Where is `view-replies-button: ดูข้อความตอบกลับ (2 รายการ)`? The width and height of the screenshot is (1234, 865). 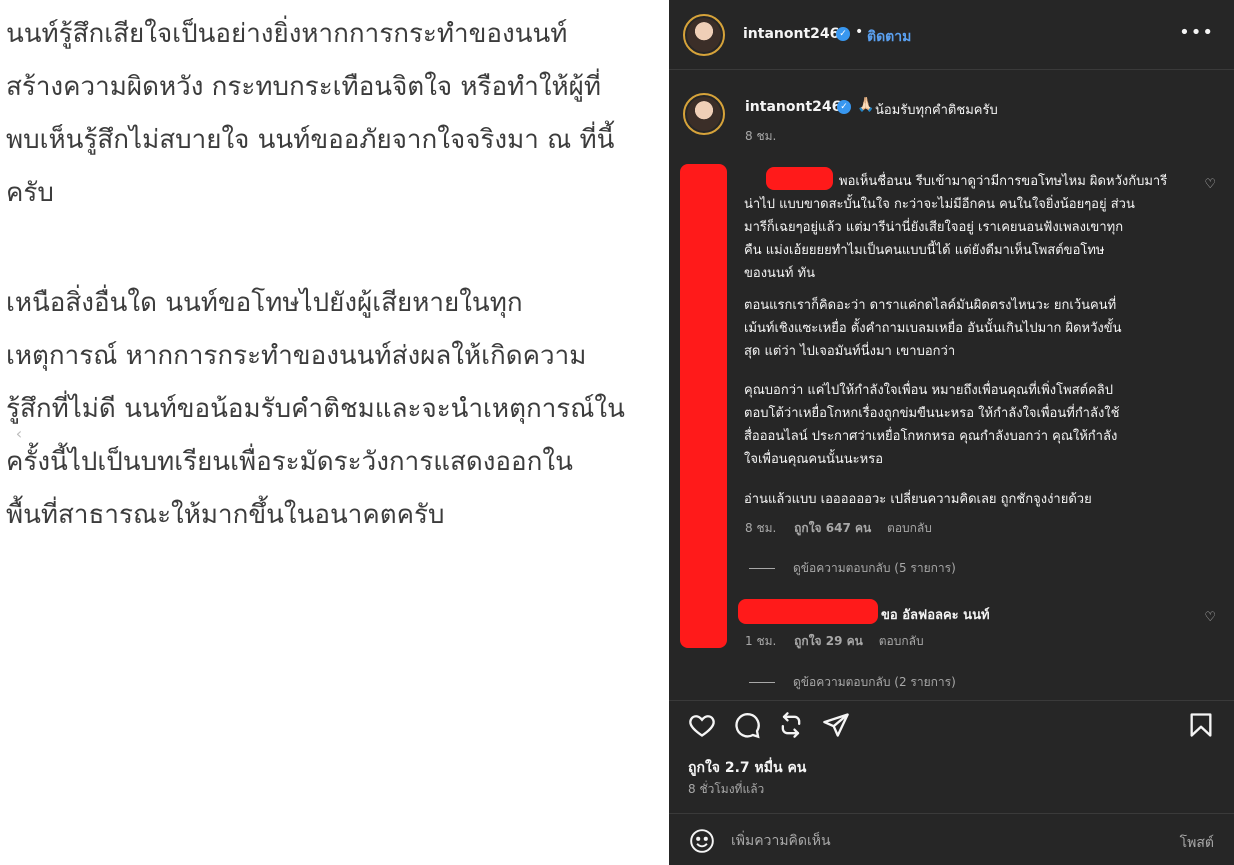 view-replies-button: ดูข้อความตอบกลับ (2 รายการ) is located at coordinates (852, 682).